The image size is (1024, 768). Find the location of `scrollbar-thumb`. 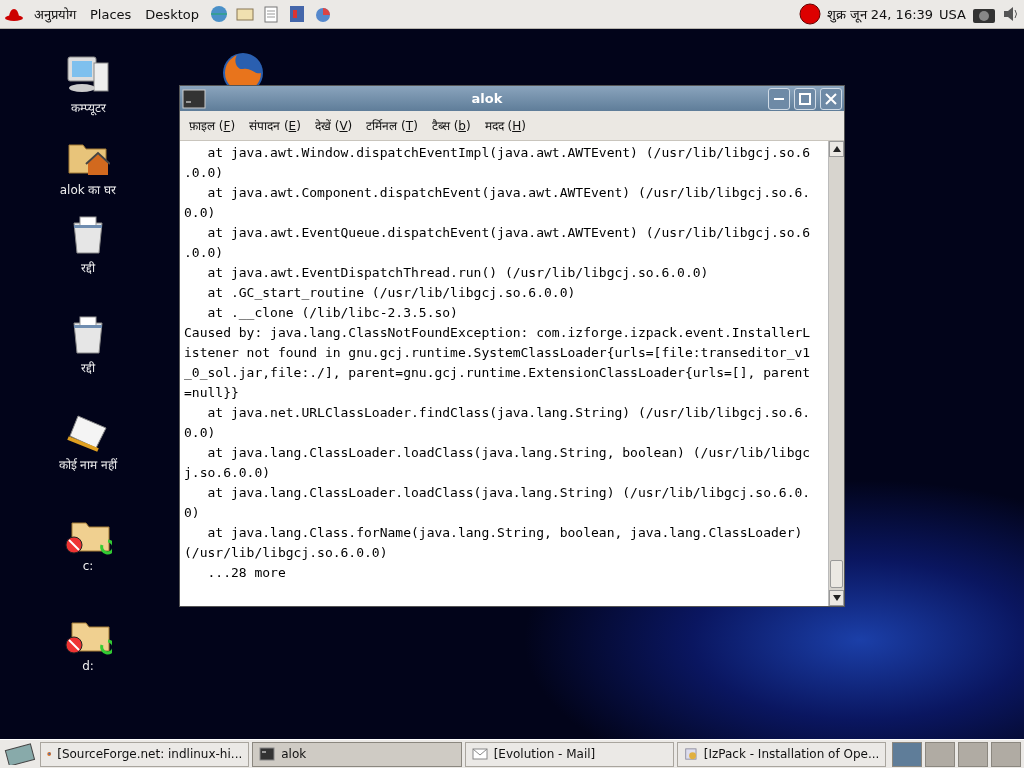

scrollbar-thumb is located at coordinates (836, 574).